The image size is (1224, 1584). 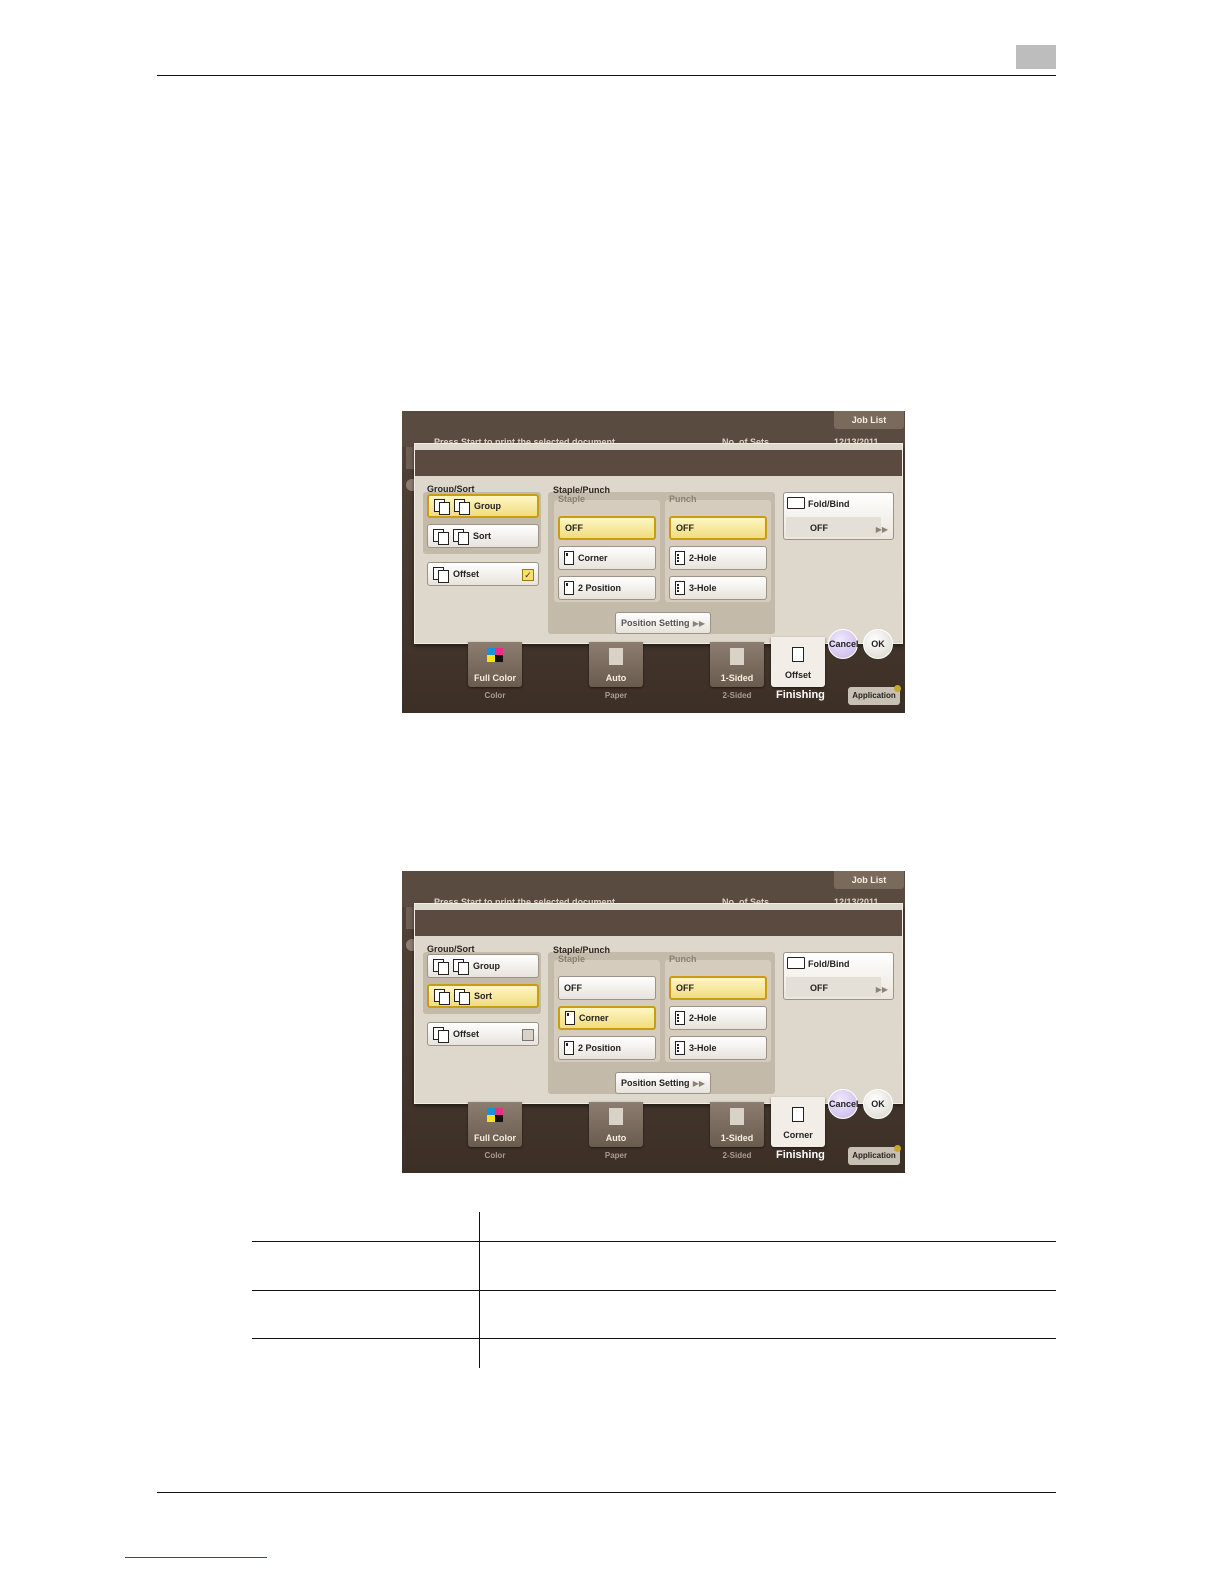 What do you see at coordinates (495, 1155) in the screenshot?
I see `color-caption: Color` at bounding box center [495, 1155].